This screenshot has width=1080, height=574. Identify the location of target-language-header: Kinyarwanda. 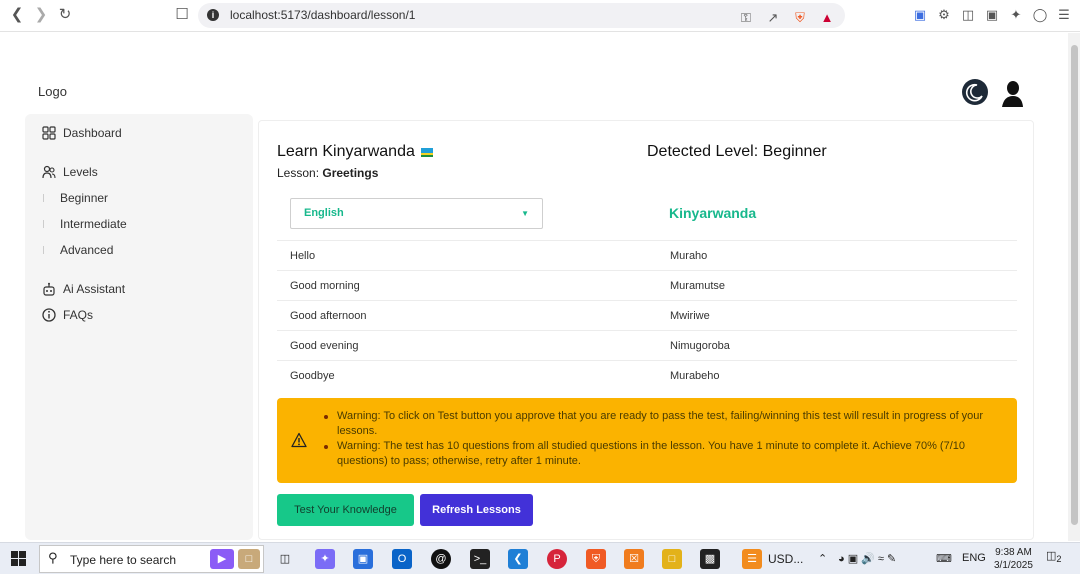
(713, 213).